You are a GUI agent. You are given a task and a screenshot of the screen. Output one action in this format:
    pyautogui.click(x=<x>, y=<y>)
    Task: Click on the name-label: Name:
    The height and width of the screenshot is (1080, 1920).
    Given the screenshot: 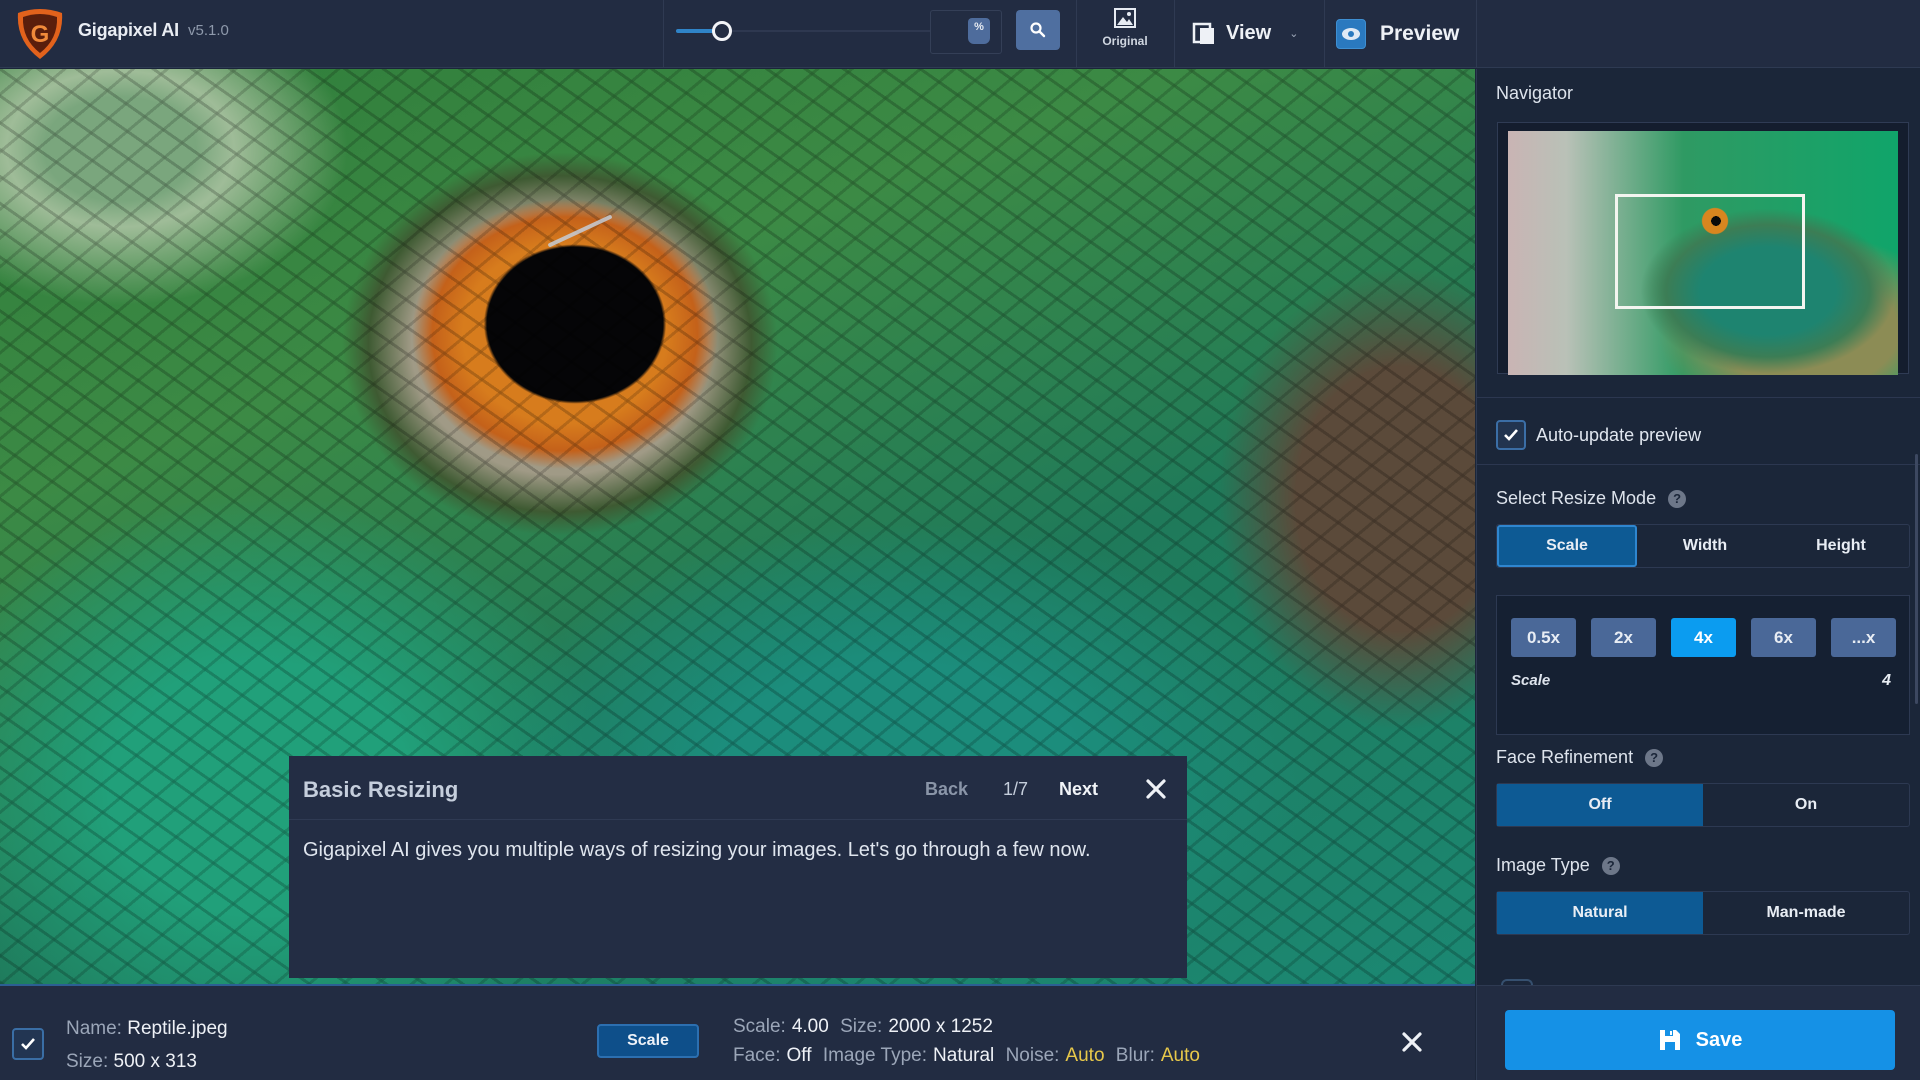 What is the action you would take?
    pyautogui.click(x=94, y=1028)
    